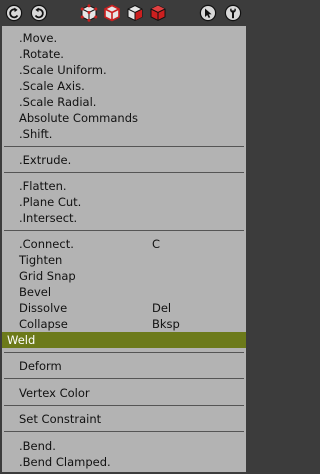  Describe the element at coordinates (124, 462) in the screenshot. I see `menu-item-bend-clamped: .Bend Clamped.` at that location.